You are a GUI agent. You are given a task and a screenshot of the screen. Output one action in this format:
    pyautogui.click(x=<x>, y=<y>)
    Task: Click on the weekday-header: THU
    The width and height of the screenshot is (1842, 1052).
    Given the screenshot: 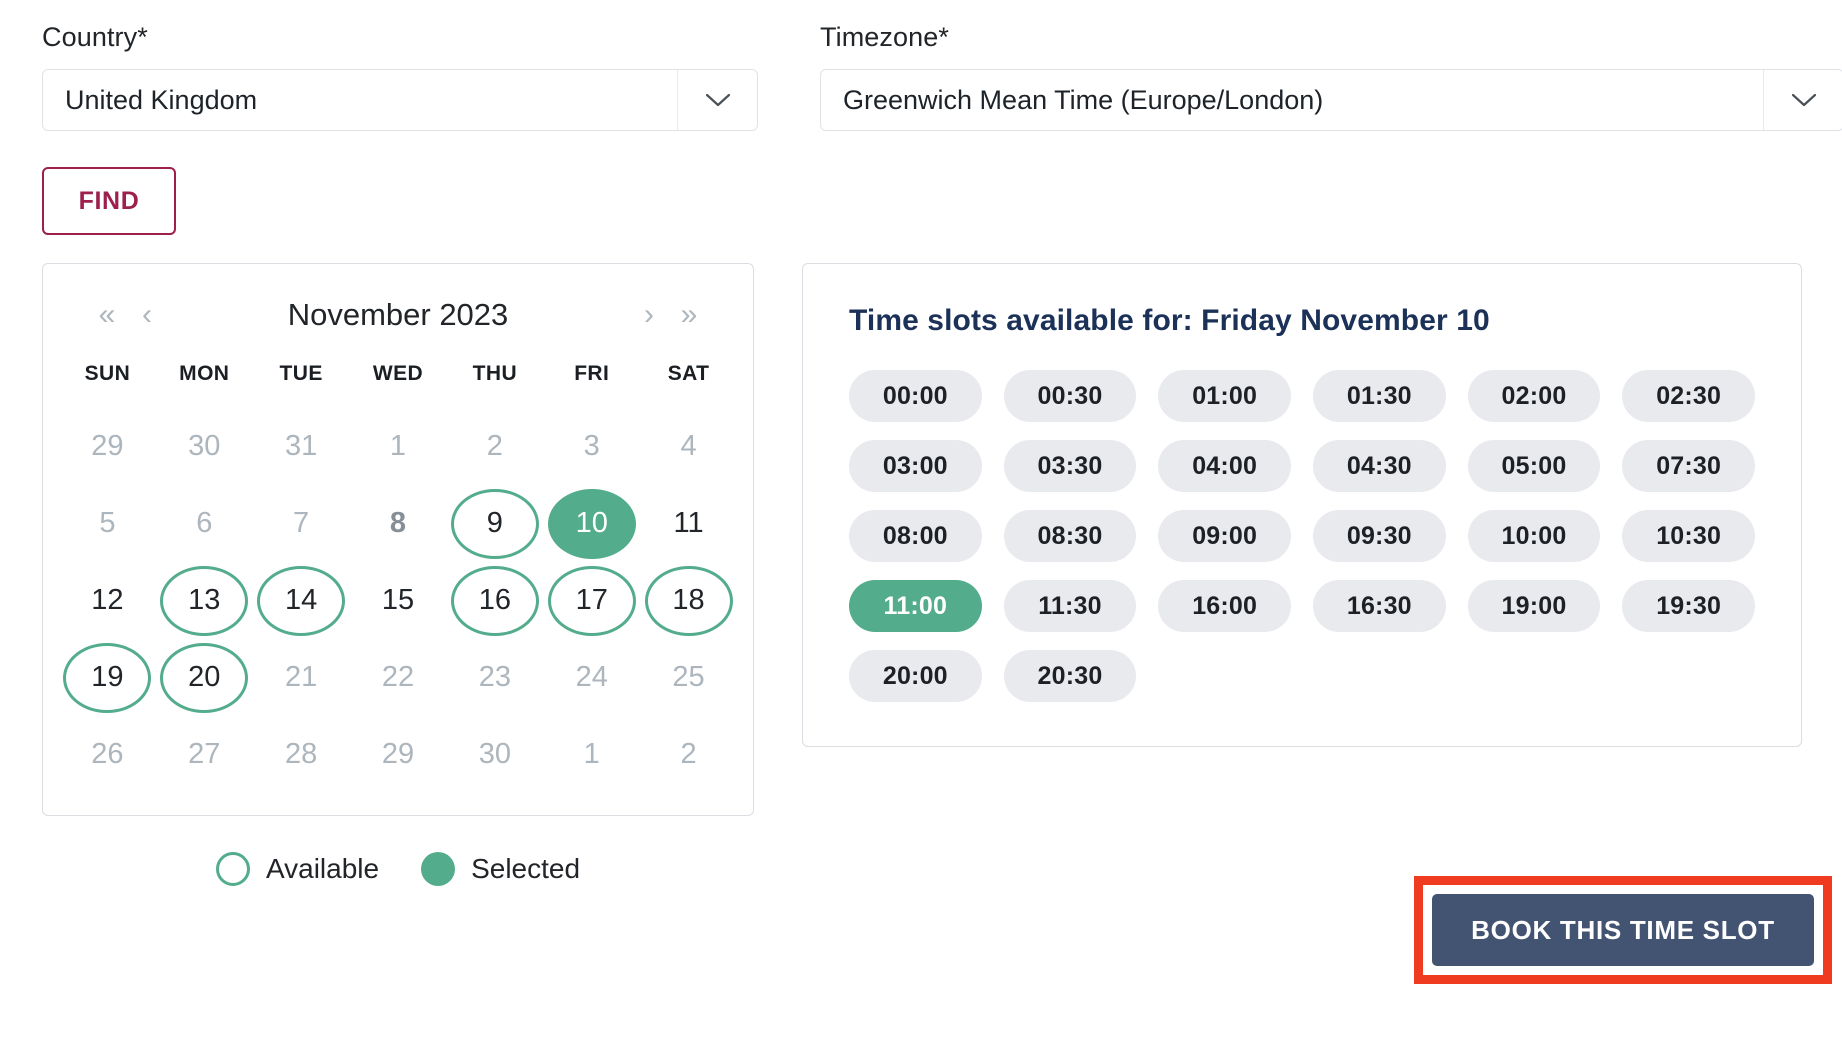 What is the action you would take?
    pyautogui.click(x=495, y=373)
    